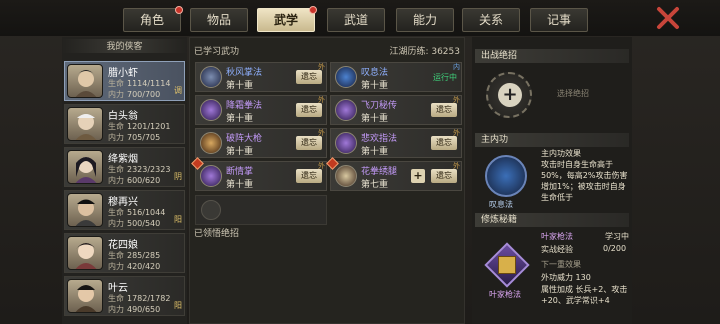 The height and width of the screenshot is (324, 720). Describe the element at coordinates (506, 176) in the screenshot. I see `internal-skill-icon` at that location.